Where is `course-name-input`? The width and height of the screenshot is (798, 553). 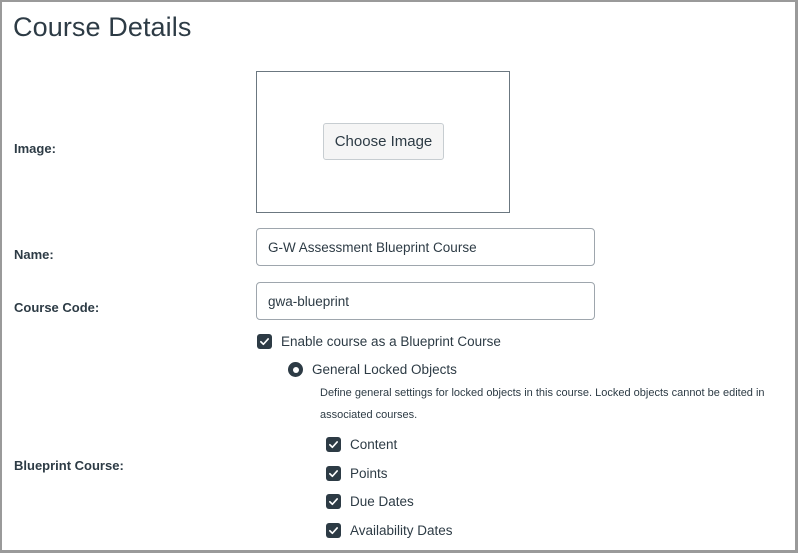 course-name-input is located at coordinates (425, 247).